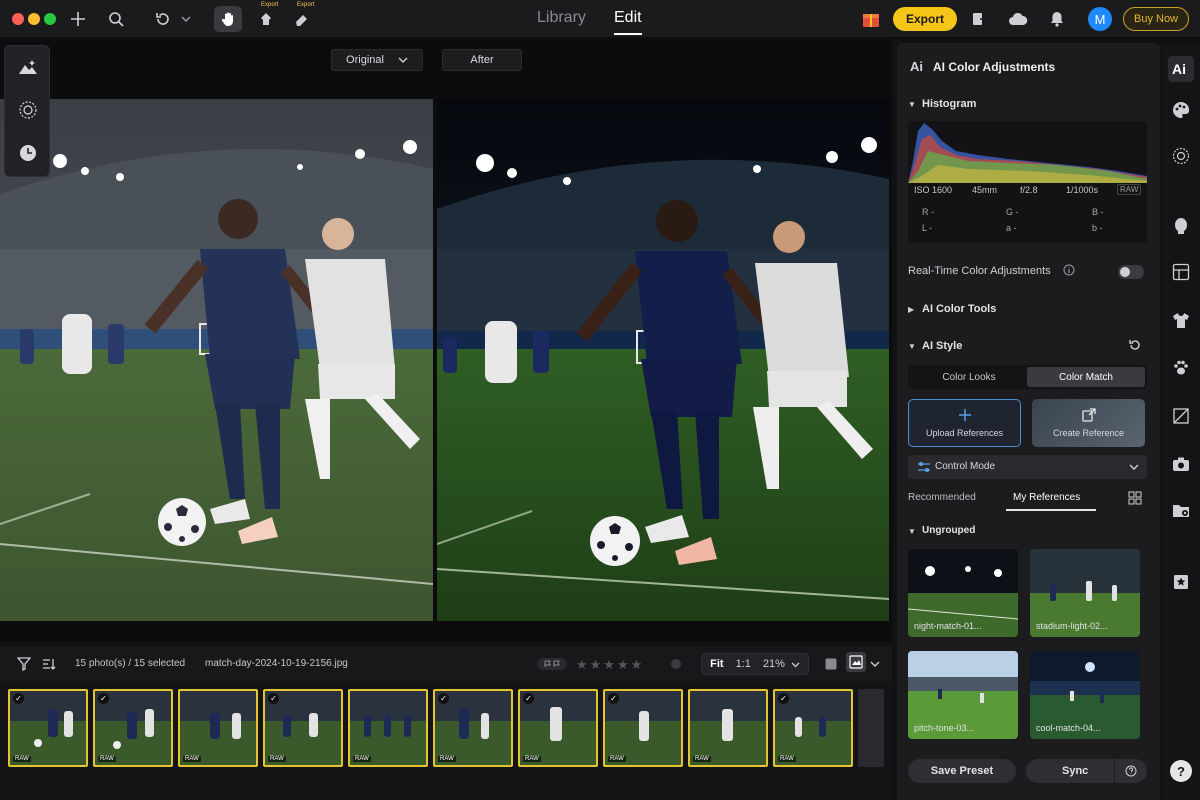 This screenshot has width=1200, height=800. I want to click on tab-underline, so click(1051, 510).